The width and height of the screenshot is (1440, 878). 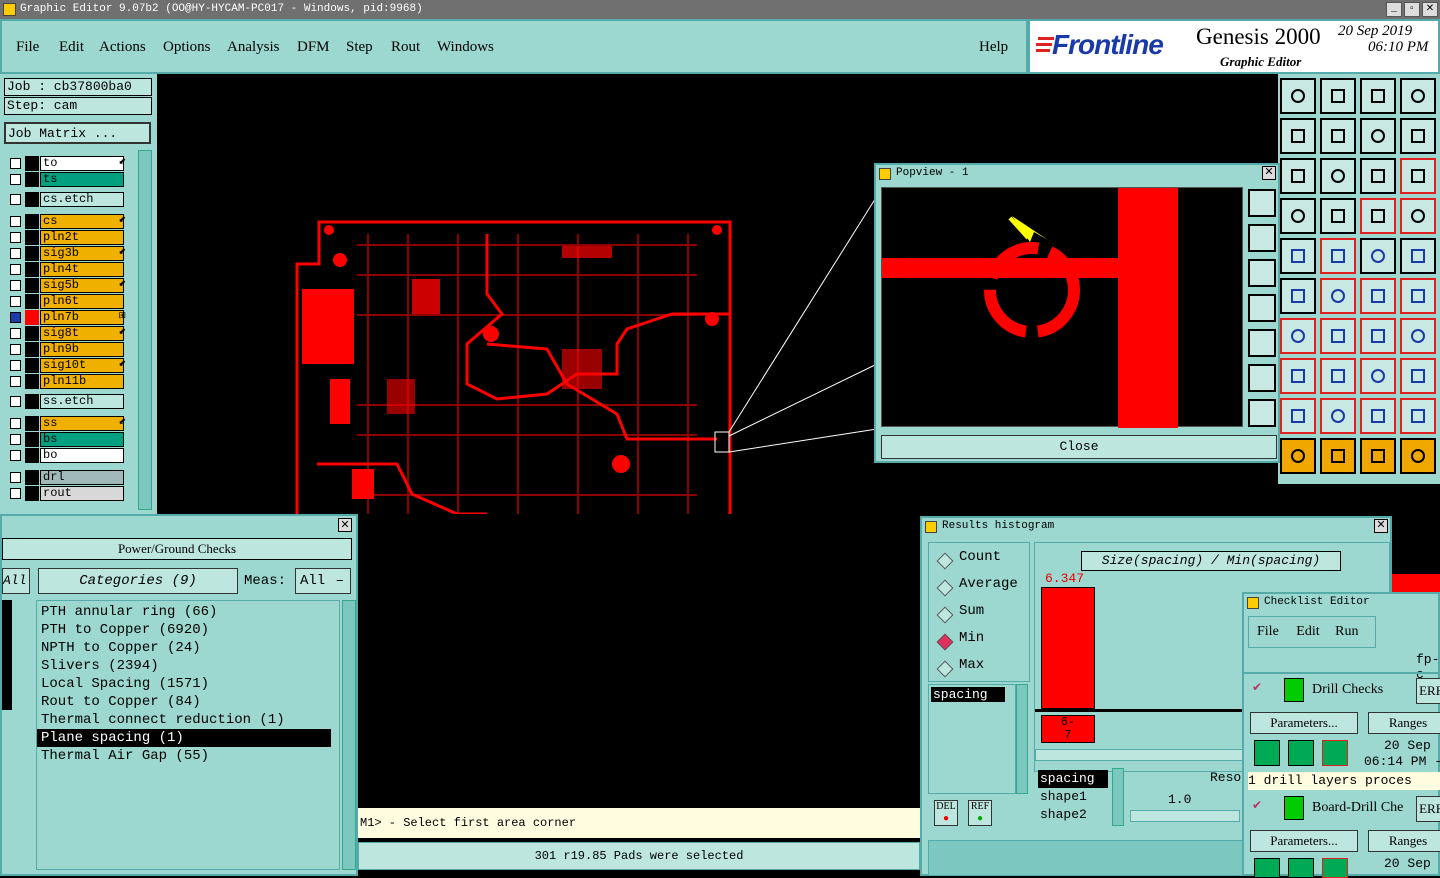 I want to click on pg-all-button: All, so click(x=16, y=581).